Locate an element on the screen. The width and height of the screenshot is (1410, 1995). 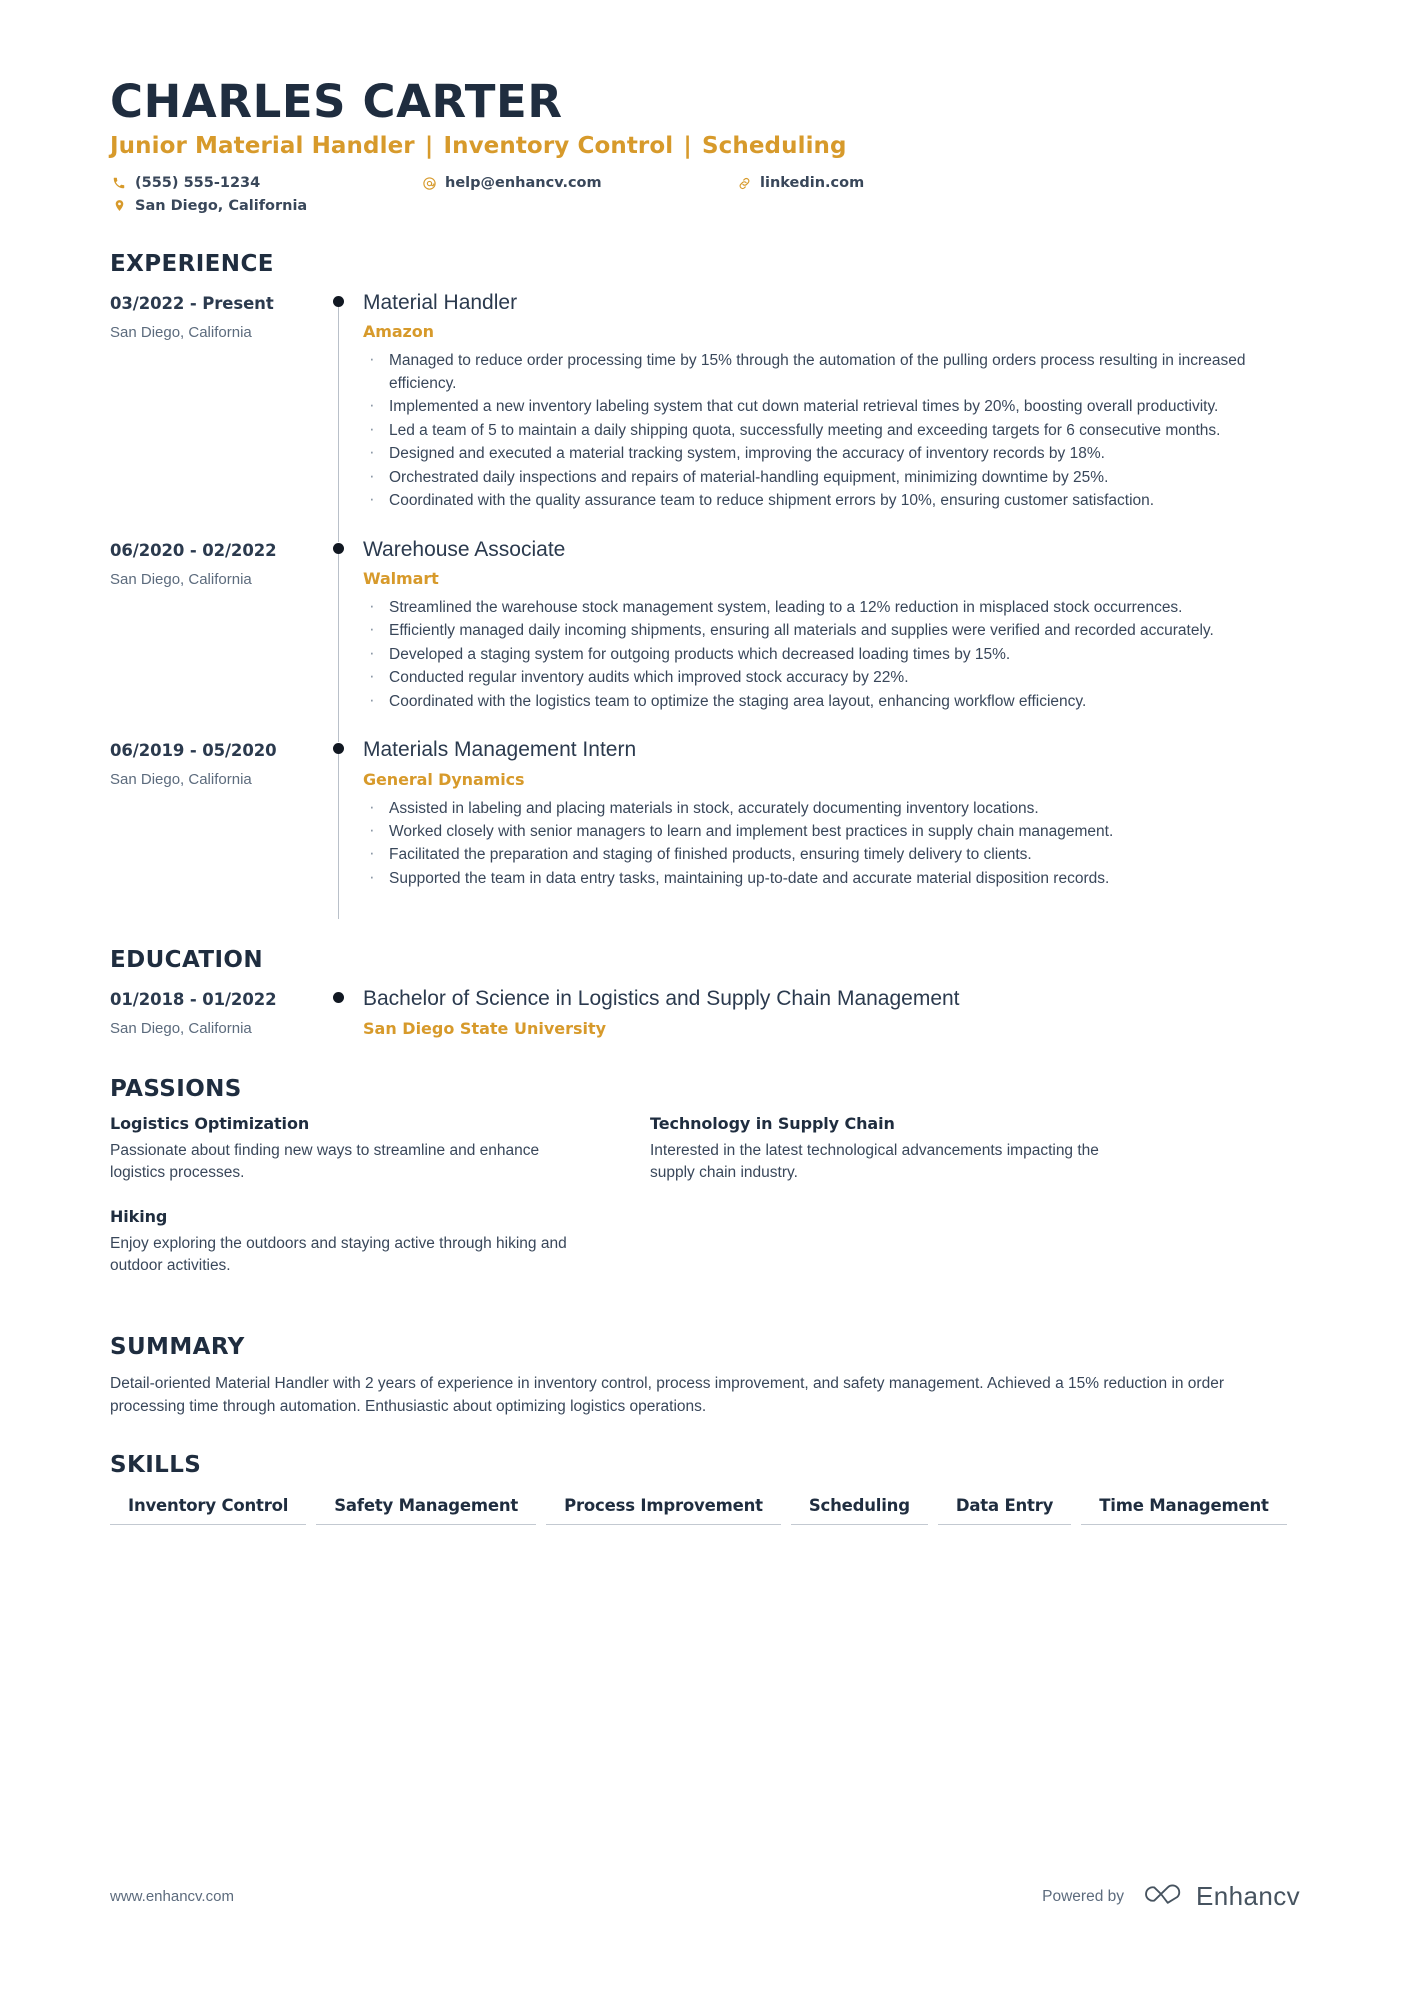
education-school: San Diego State University is located at coordinates (485, 1028).